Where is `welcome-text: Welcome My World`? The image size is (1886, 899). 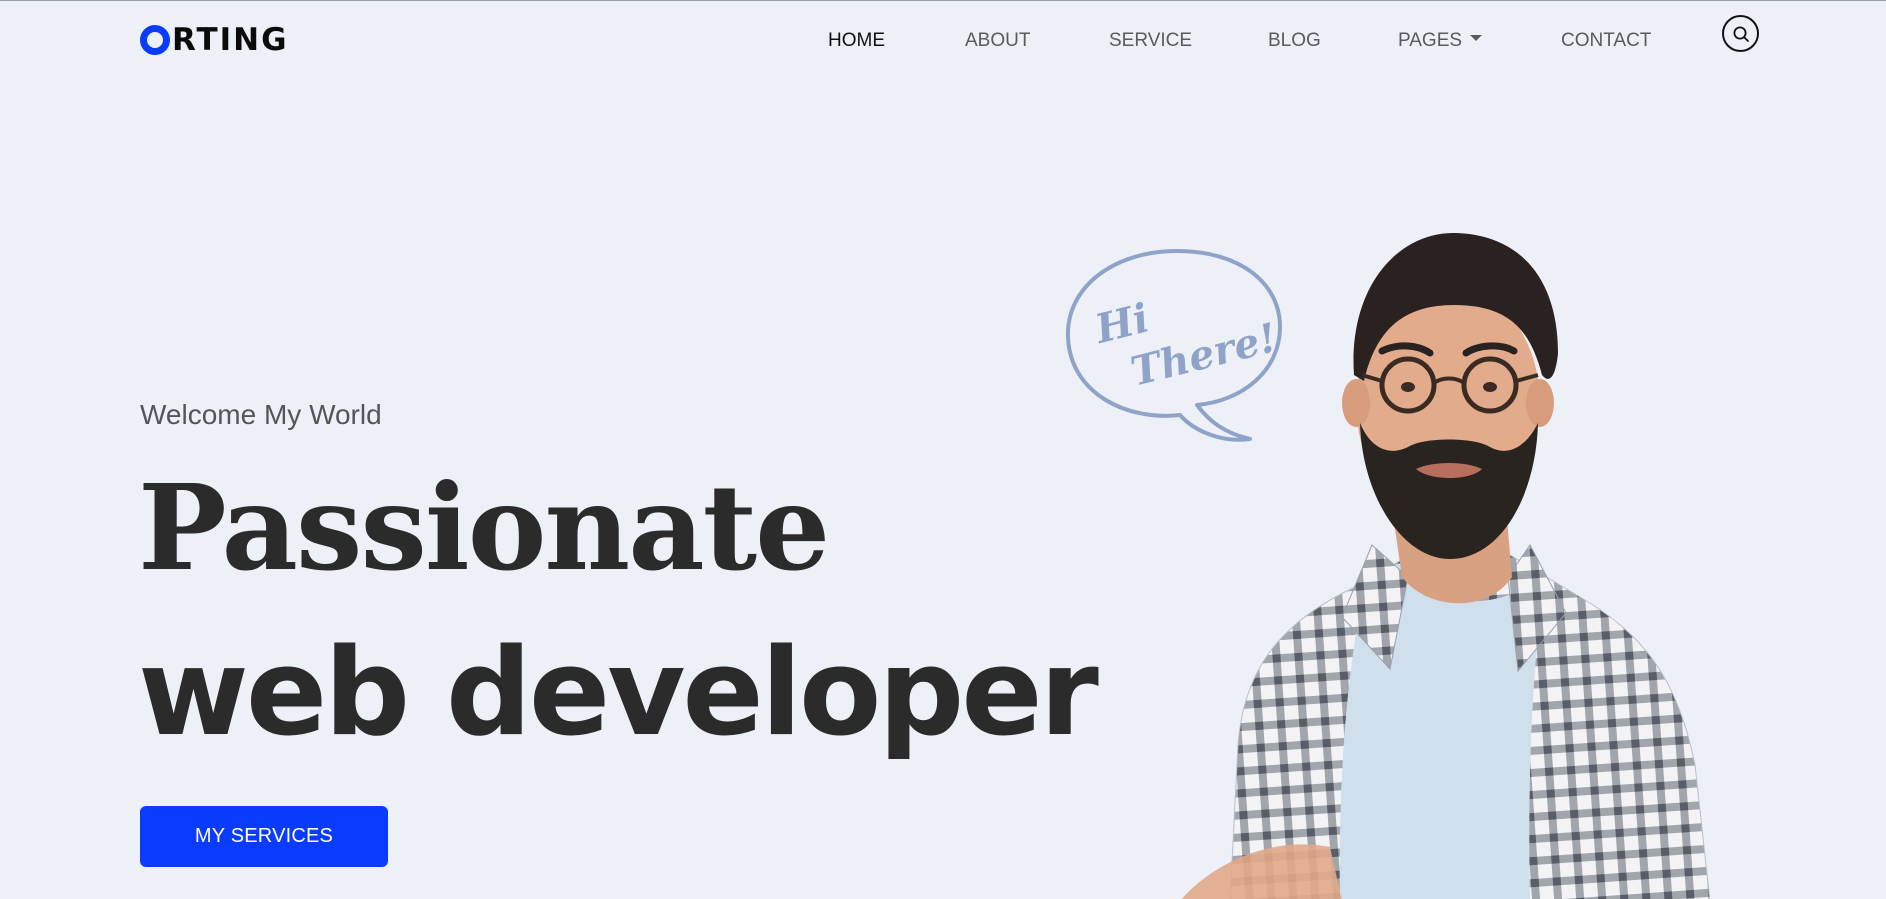 welcome-text: Welcome My World is located at coordinates (261, 414).